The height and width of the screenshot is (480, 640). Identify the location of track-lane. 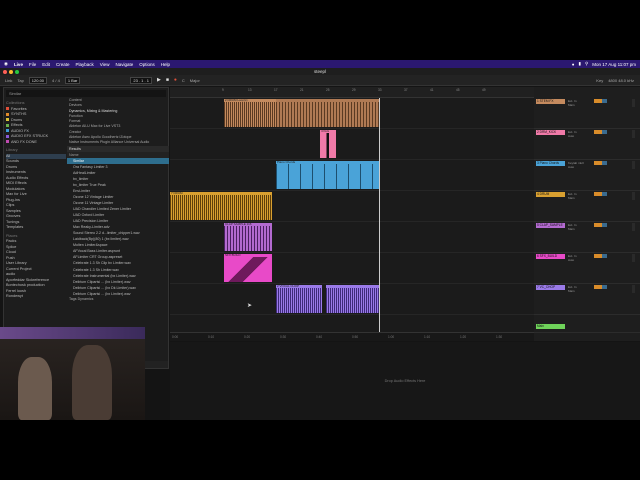
(352, 144).